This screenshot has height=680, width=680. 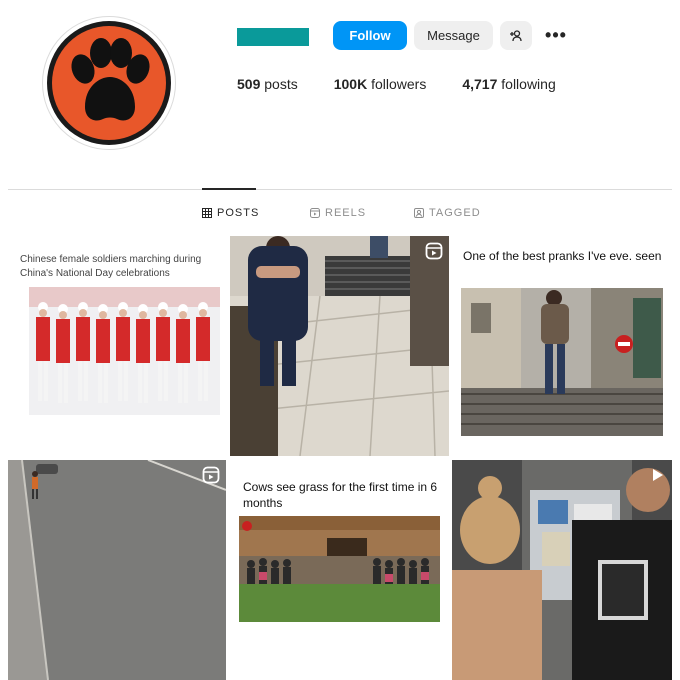 I want to click on post-image-cows, so click(x=339, y=569).